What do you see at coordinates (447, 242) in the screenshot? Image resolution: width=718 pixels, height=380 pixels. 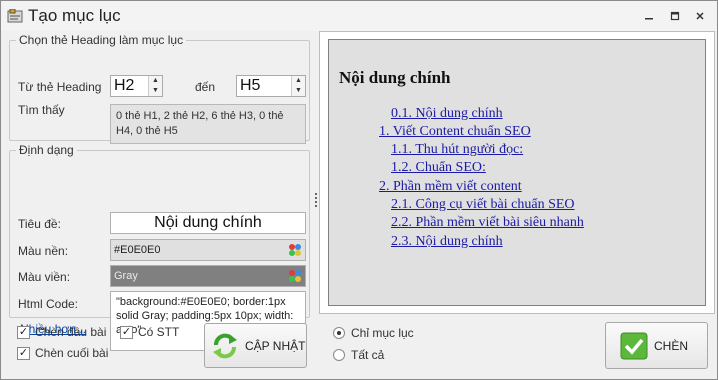 I see `toc-link: 2.3. Nội dung chính` at bounding box center [447, 242].